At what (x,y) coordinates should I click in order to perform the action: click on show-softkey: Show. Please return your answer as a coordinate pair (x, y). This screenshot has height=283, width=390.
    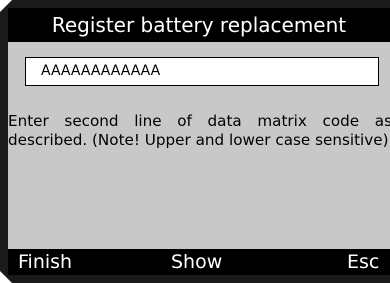
    Looking at the image, I should click on (196, 262).